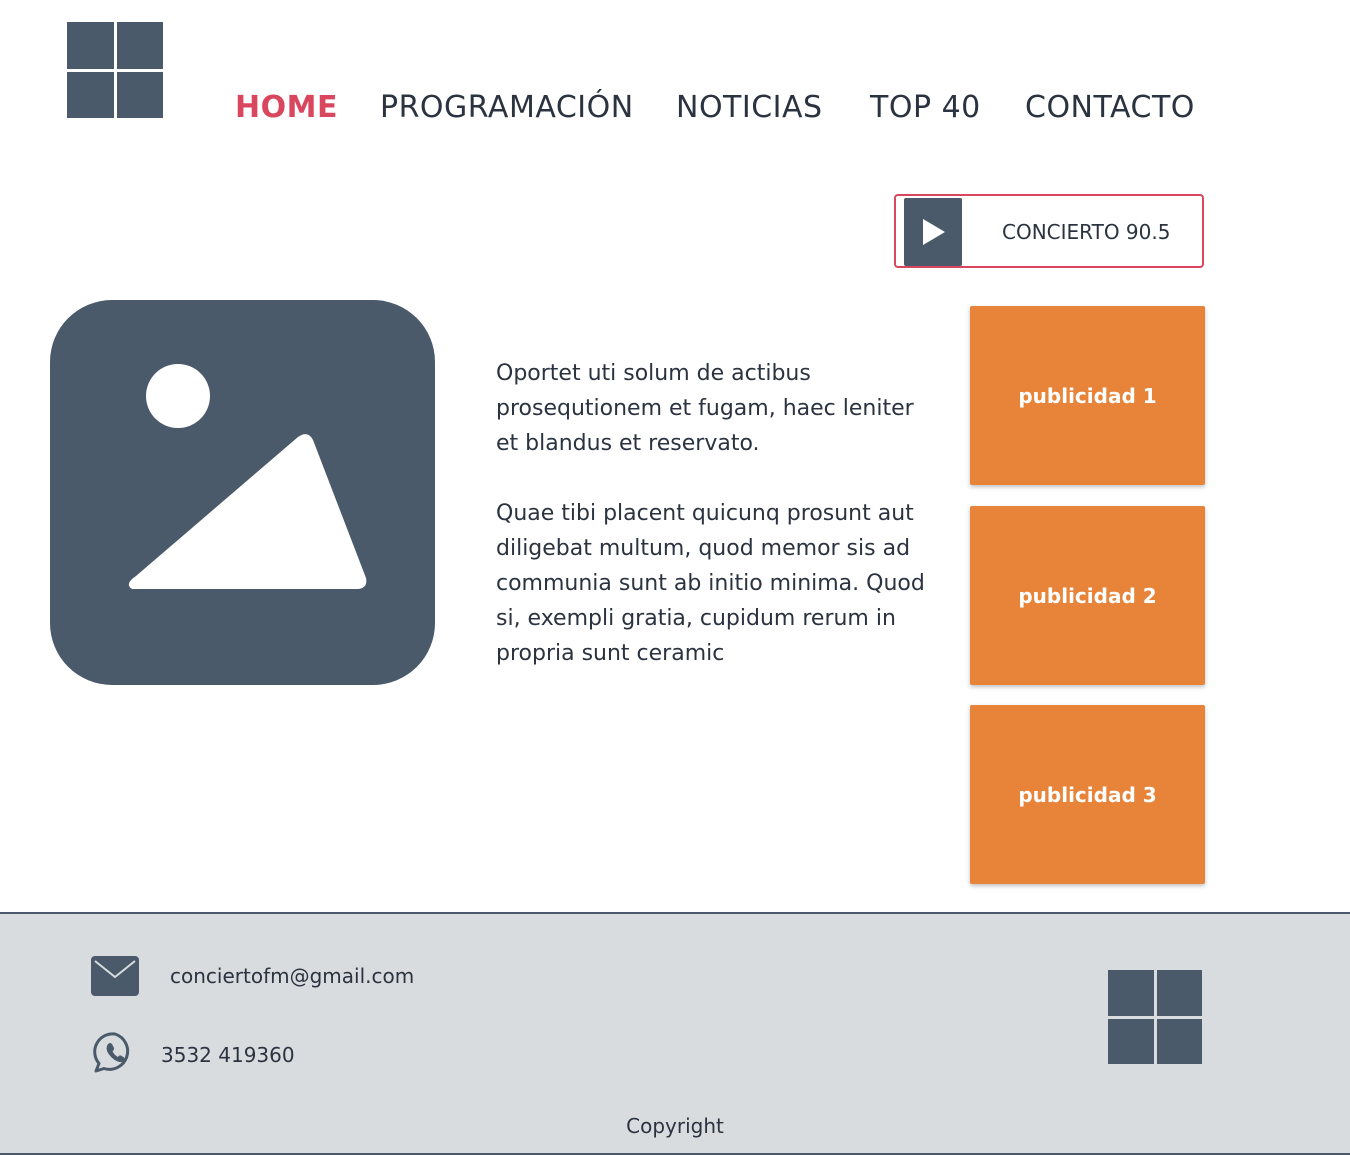 The image size is (1350, 1155). What do you see at coordinates (292, 976) in the screenshot?
I see `email-link: conciertofm@gmail.com` at bounding box center [292, 976].